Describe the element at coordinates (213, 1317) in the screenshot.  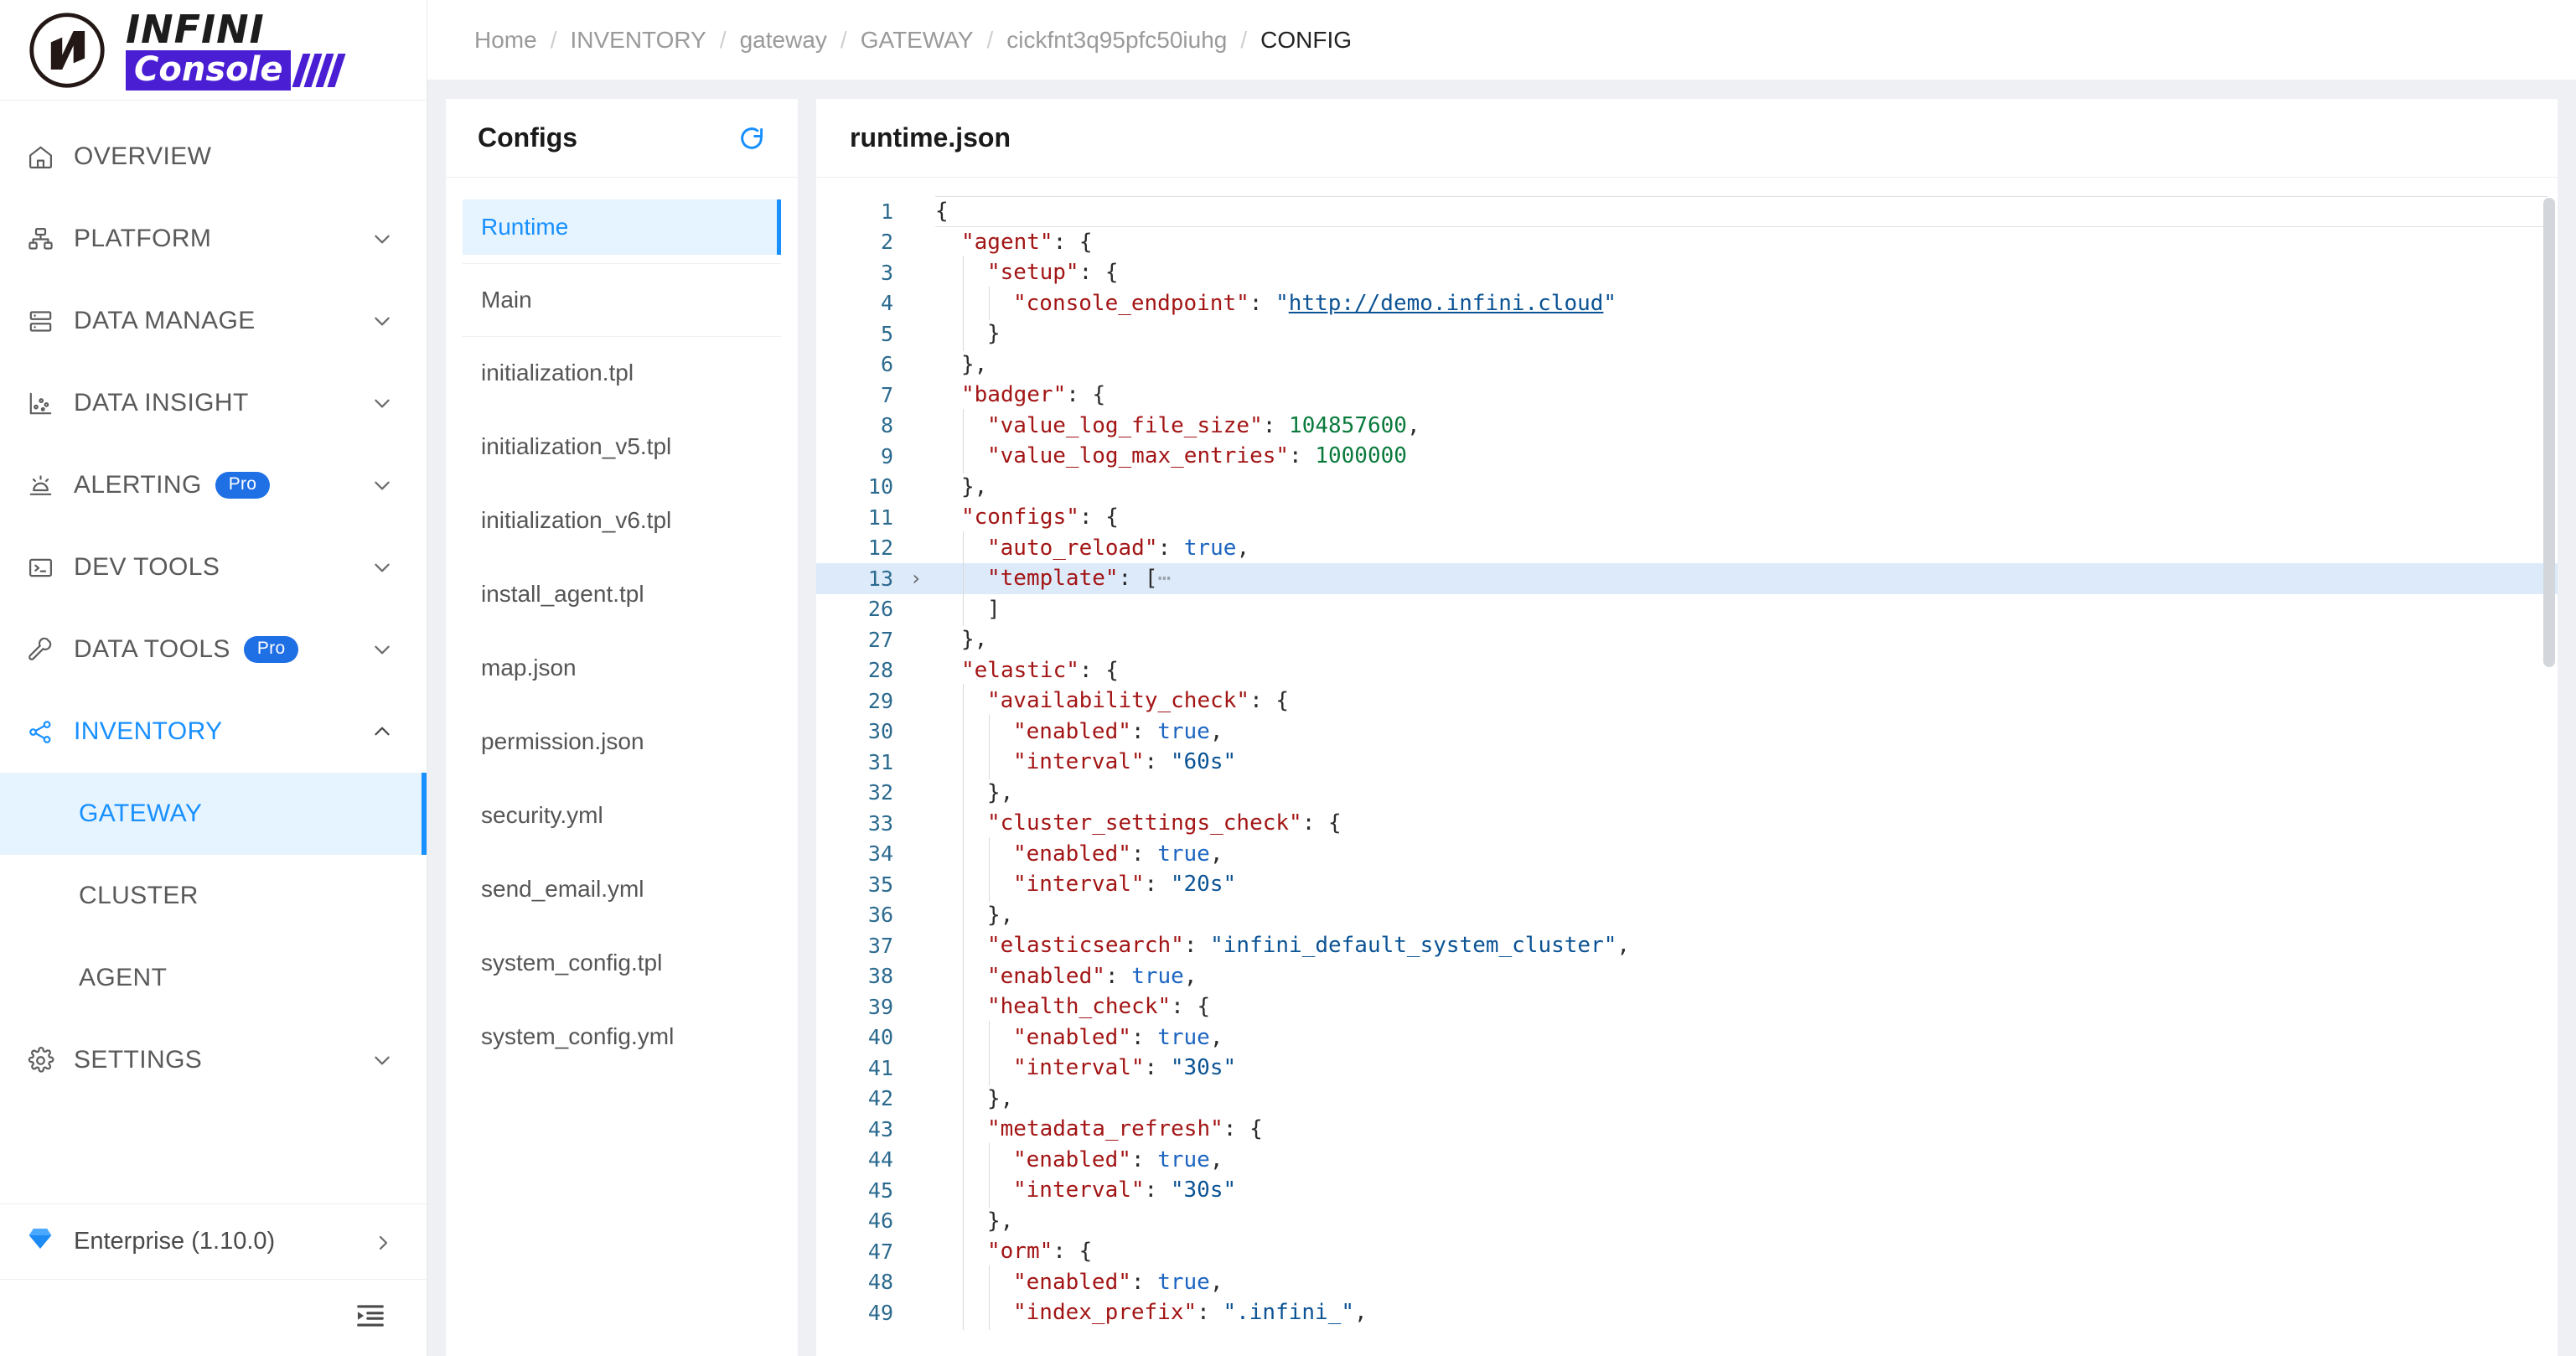
I see `sidebar-collapse-button` at that location.